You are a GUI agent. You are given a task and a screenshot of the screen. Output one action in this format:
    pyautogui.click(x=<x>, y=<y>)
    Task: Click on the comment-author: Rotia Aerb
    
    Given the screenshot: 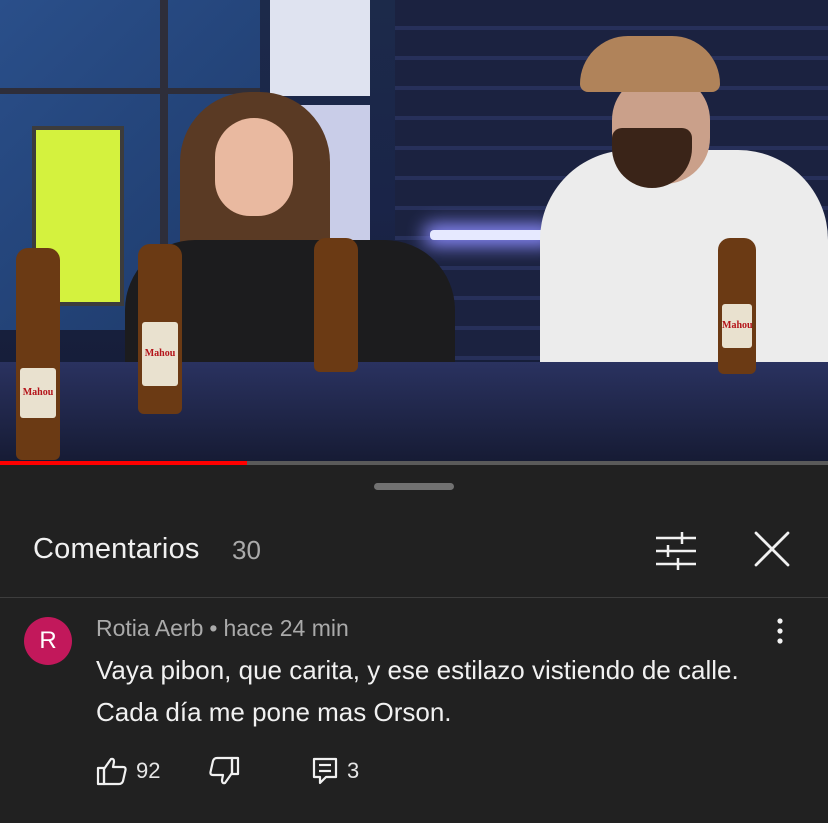 What is the action you would take?
    pyautogui.click(x=149, y=628)
    